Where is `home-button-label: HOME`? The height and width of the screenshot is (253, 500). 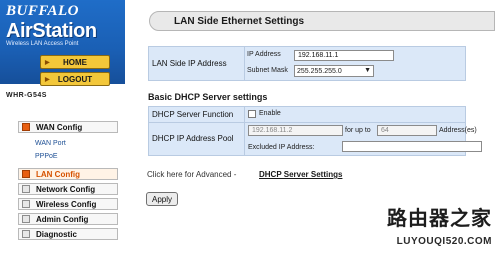 home-button-label: HOME is located at coordinates (75, 62).